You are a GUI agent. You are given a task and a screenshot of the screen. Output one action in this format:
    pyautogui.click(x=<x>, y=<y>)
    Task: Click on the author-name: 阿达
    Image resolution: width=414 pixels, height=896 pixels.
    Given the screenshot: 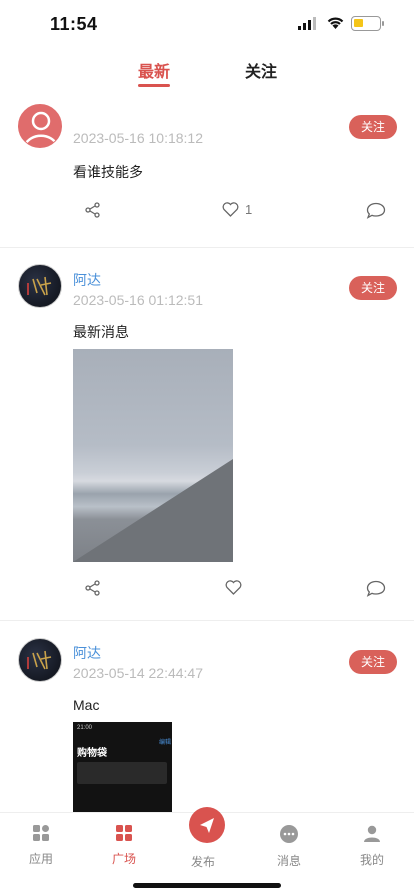 What is the action you would take?
    pyautogui.click(x=87, y=653)
    